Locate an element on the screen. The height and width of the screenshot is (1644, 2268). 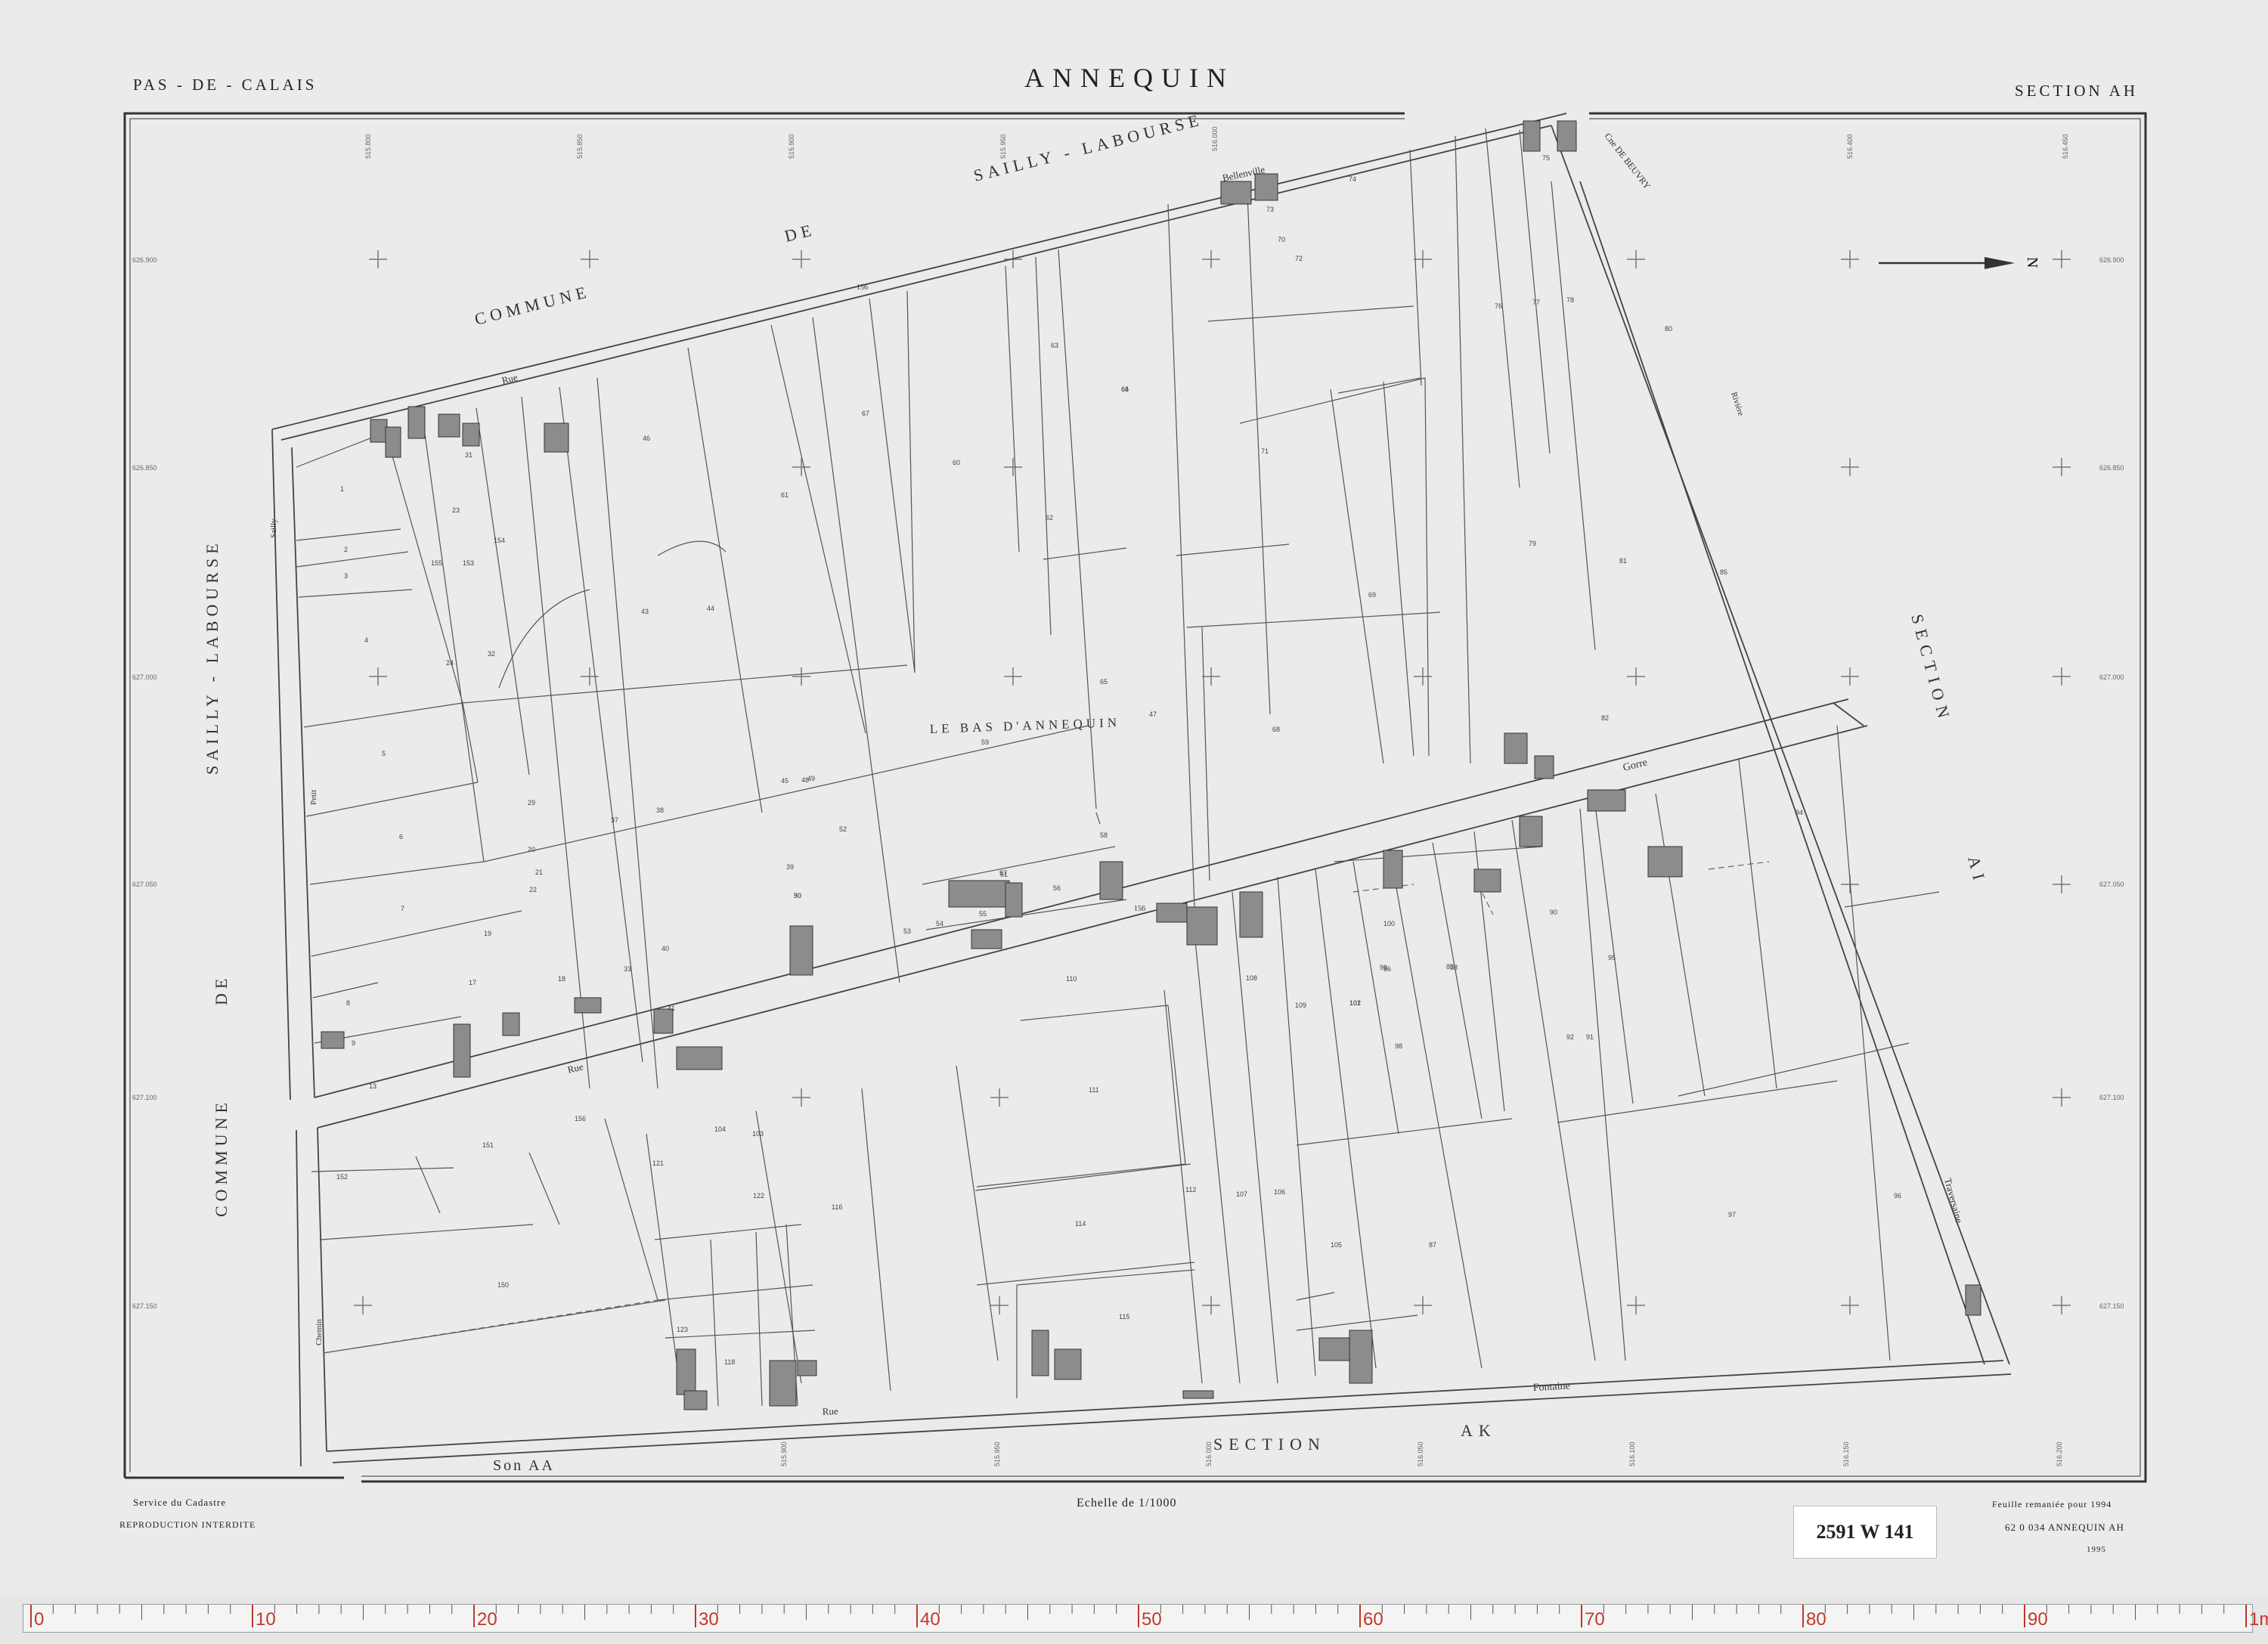
footer-service: Service du Cadastre is located at coordinates (179, 1502).